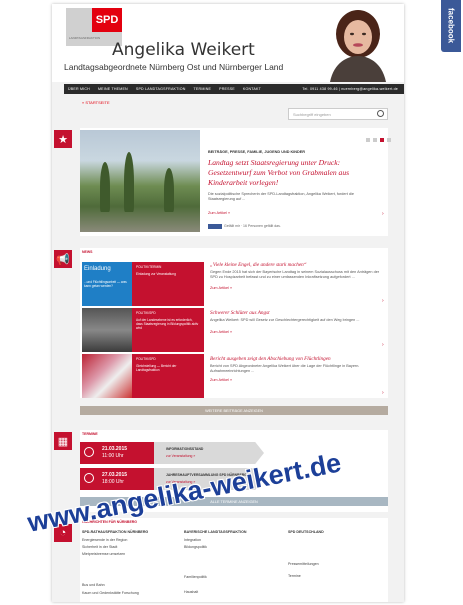  I want to click on footer-link: Pressemitteilungen, so click(303, 564).